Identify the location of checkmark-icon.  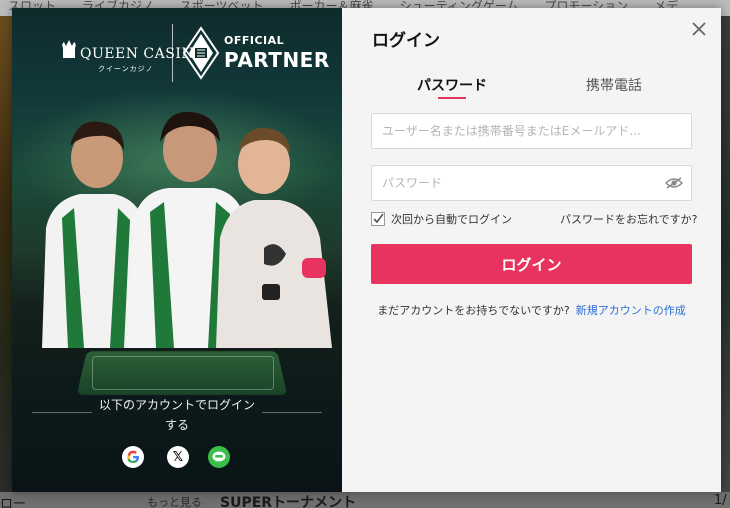
(378, 218).